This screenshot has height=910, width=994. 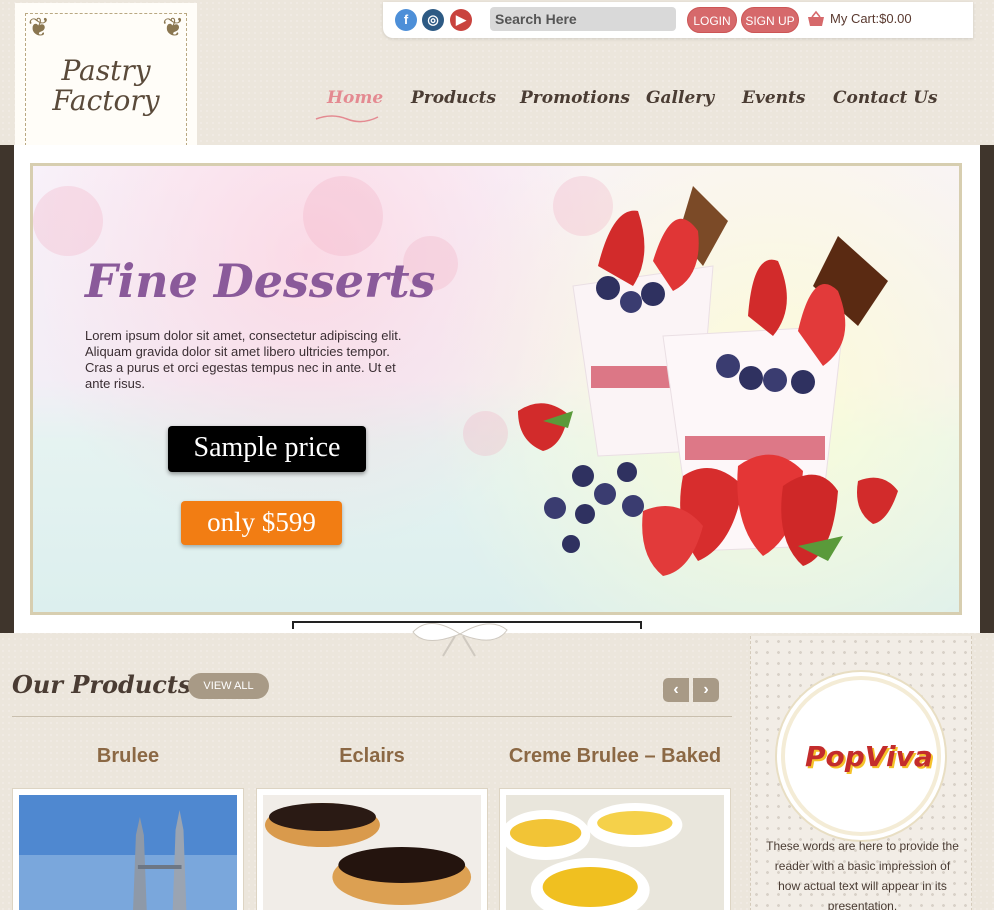 I want to click on sponsor-badge: PopViva, so click(x=861, y=756).